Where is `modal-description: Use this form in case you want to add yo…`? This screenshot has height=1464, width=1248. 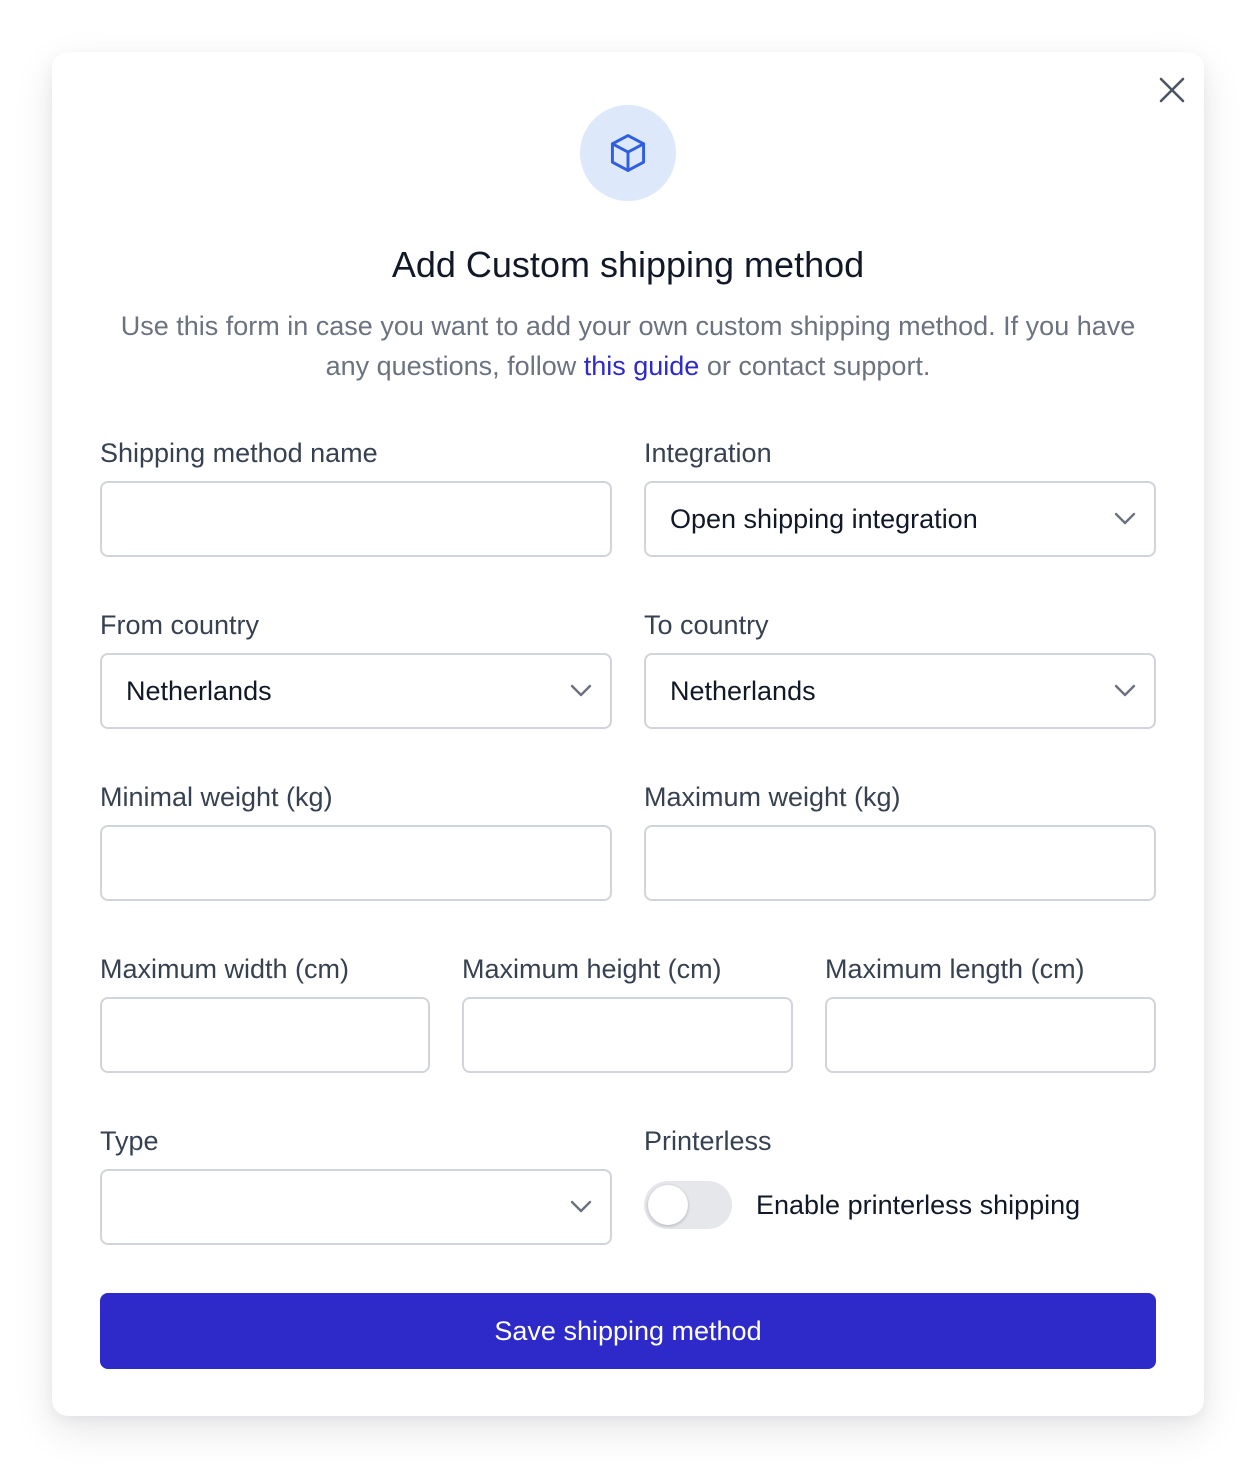
modal-description: Use this form in case you want to add yo… is located at coordinates (628, 346).